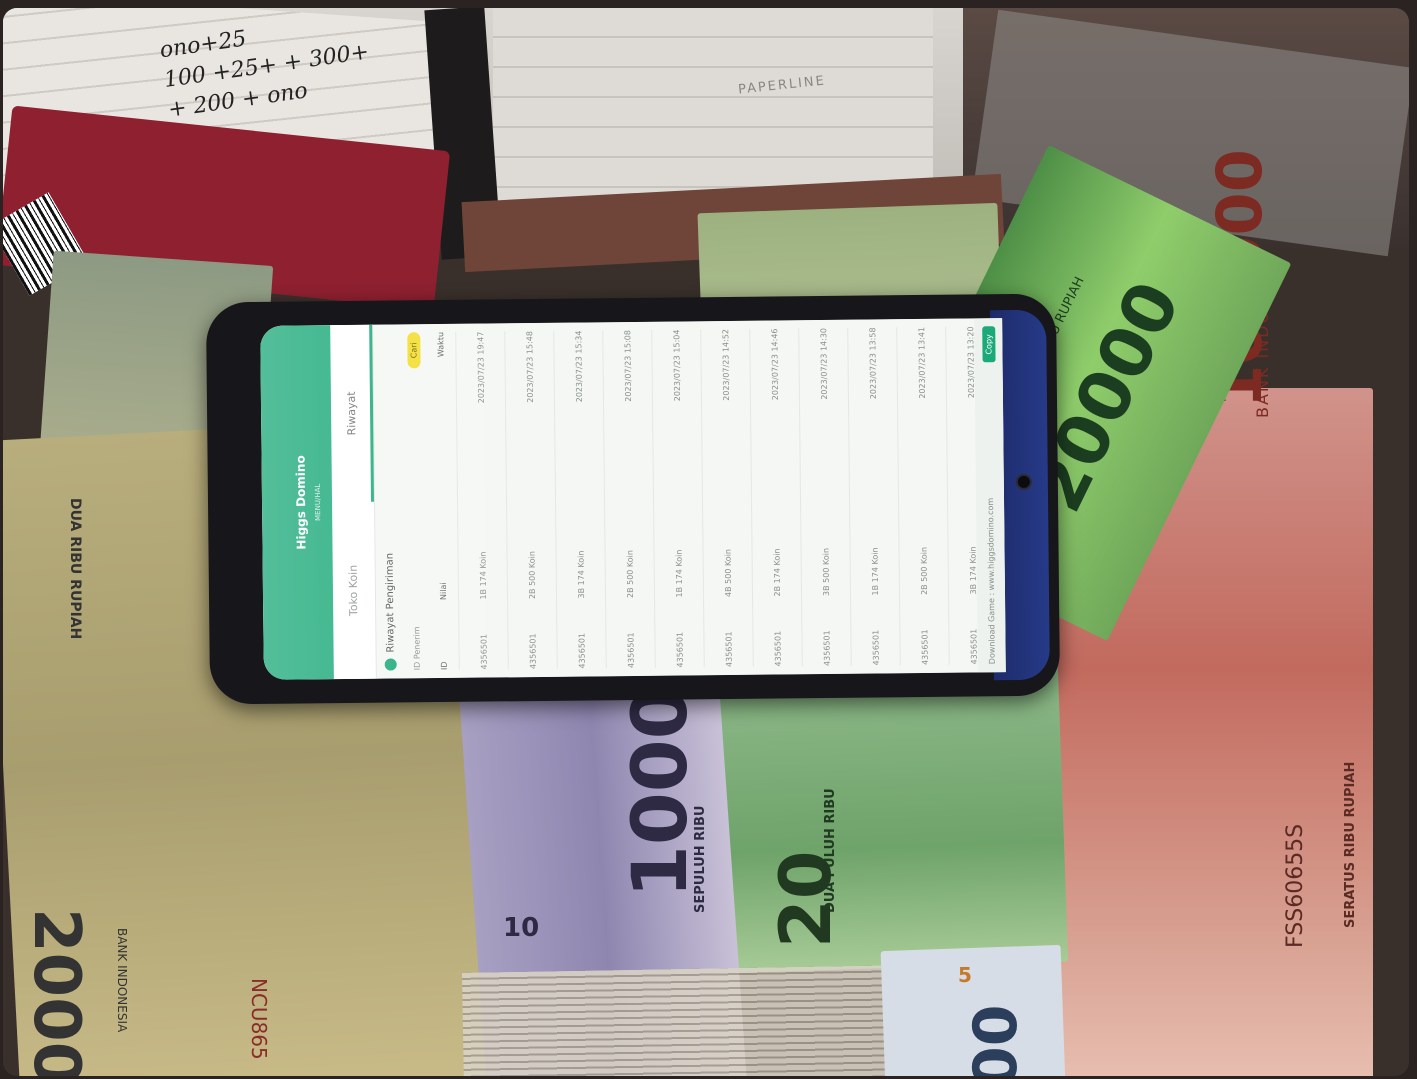 Image resolution: width=1417 pixels, height=1079 pixels. What do you see at coordinates (678, 498) in the screenshot?
I see `table-row: 4356501 1B 174 Koin 2023/07/23 15:04` at bounding box center [678, 498].